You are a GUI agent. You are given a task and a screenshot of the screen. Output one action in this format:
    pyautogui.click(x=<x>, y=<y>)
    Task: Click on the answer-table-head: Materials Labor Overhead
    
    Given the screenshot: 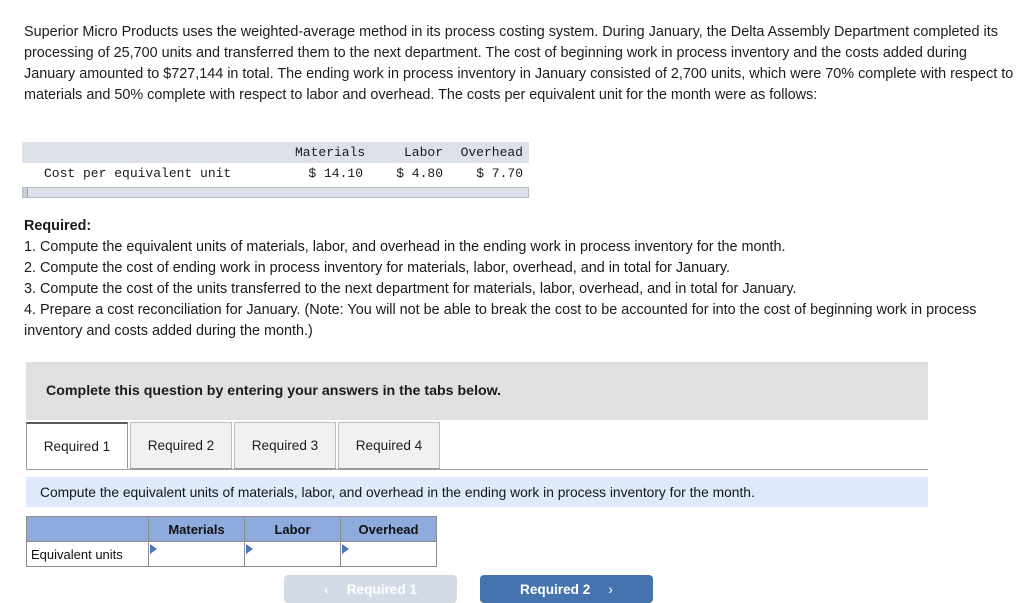 What is the action you would take?
    pyautogui.click(x=231, y=529)
    